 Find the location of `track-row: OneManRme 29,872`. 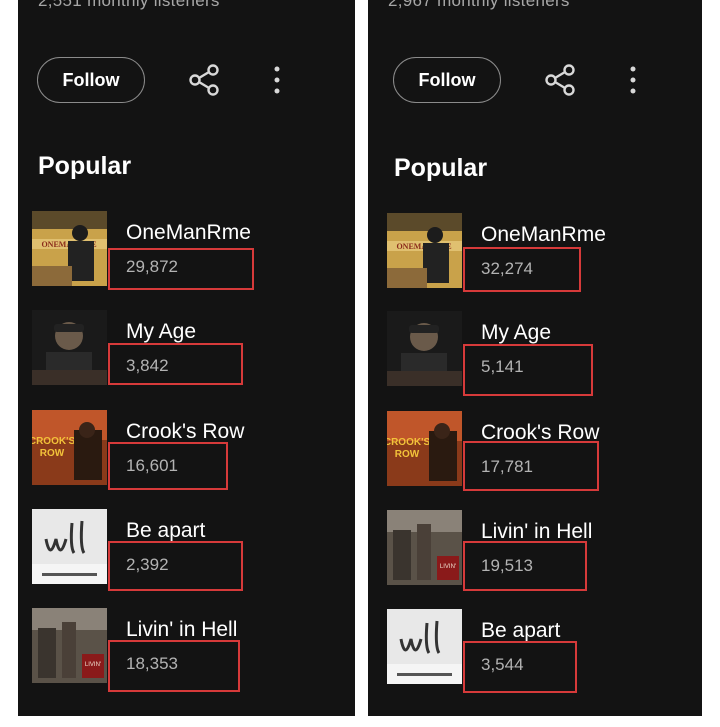

track-row: OneManRme 29,872 is located at coordinates (192, 250).